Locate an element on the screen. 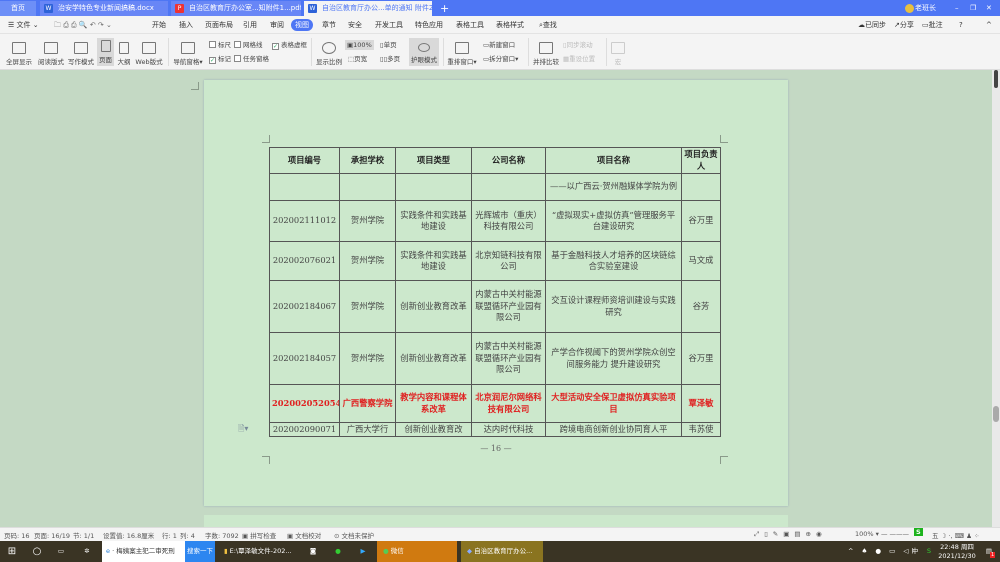  cell is located at coordinates (508, 187).